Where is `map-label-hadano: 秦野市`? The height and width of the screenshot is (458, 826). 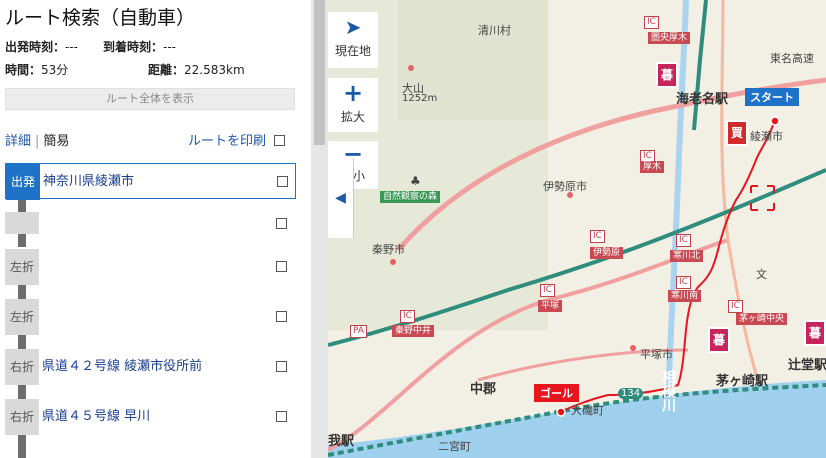
map-label-hadano: 秦野市 is located at coordinates (388, 249).